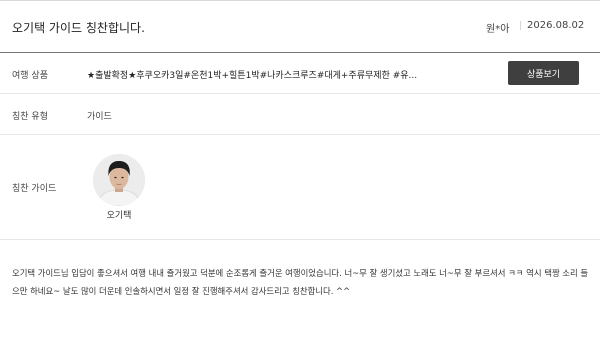 This screenshot has width=600, height=356. What do you see at coordinates (300, 27) in the screenshot?
I see `post-header: 오기택 가이드 칭찬합니다. 원*아 | 2026.08.02` at bounding box center [300, 27].